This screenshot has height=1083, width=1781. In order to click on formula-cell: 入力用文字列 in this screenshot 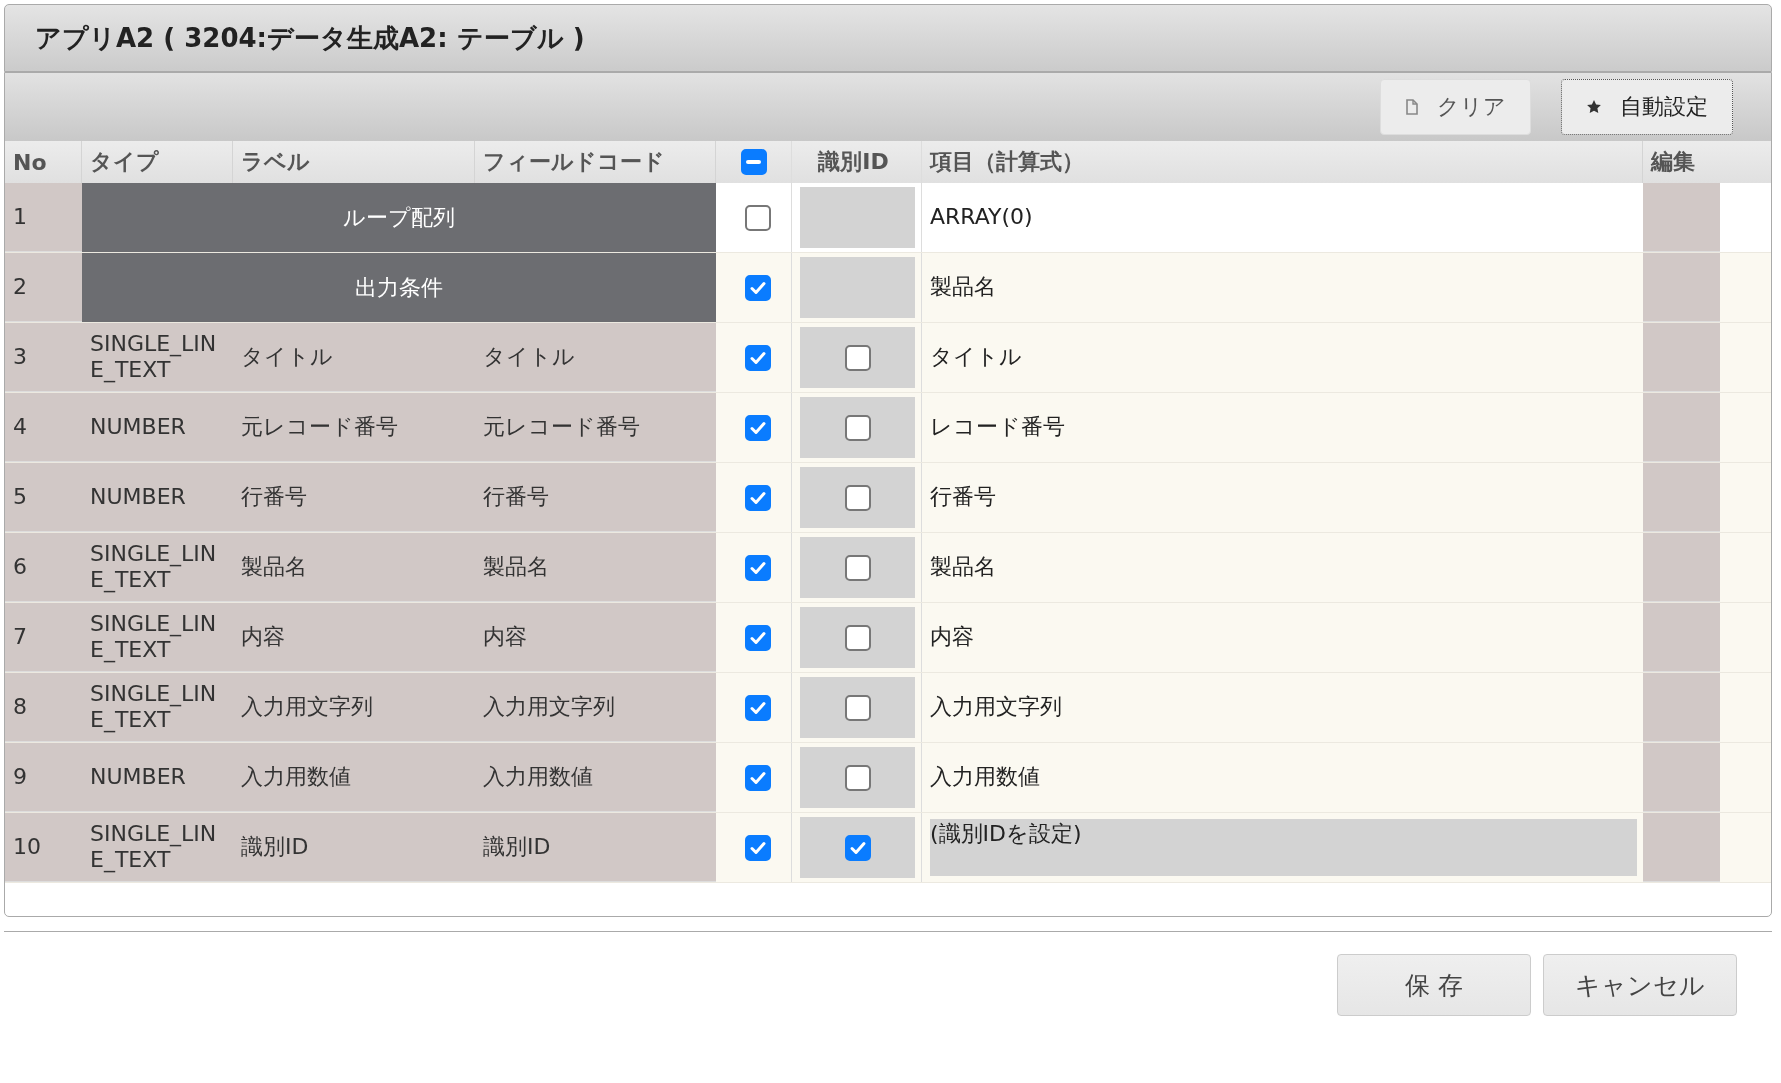, I will do `click(996, 707)`.